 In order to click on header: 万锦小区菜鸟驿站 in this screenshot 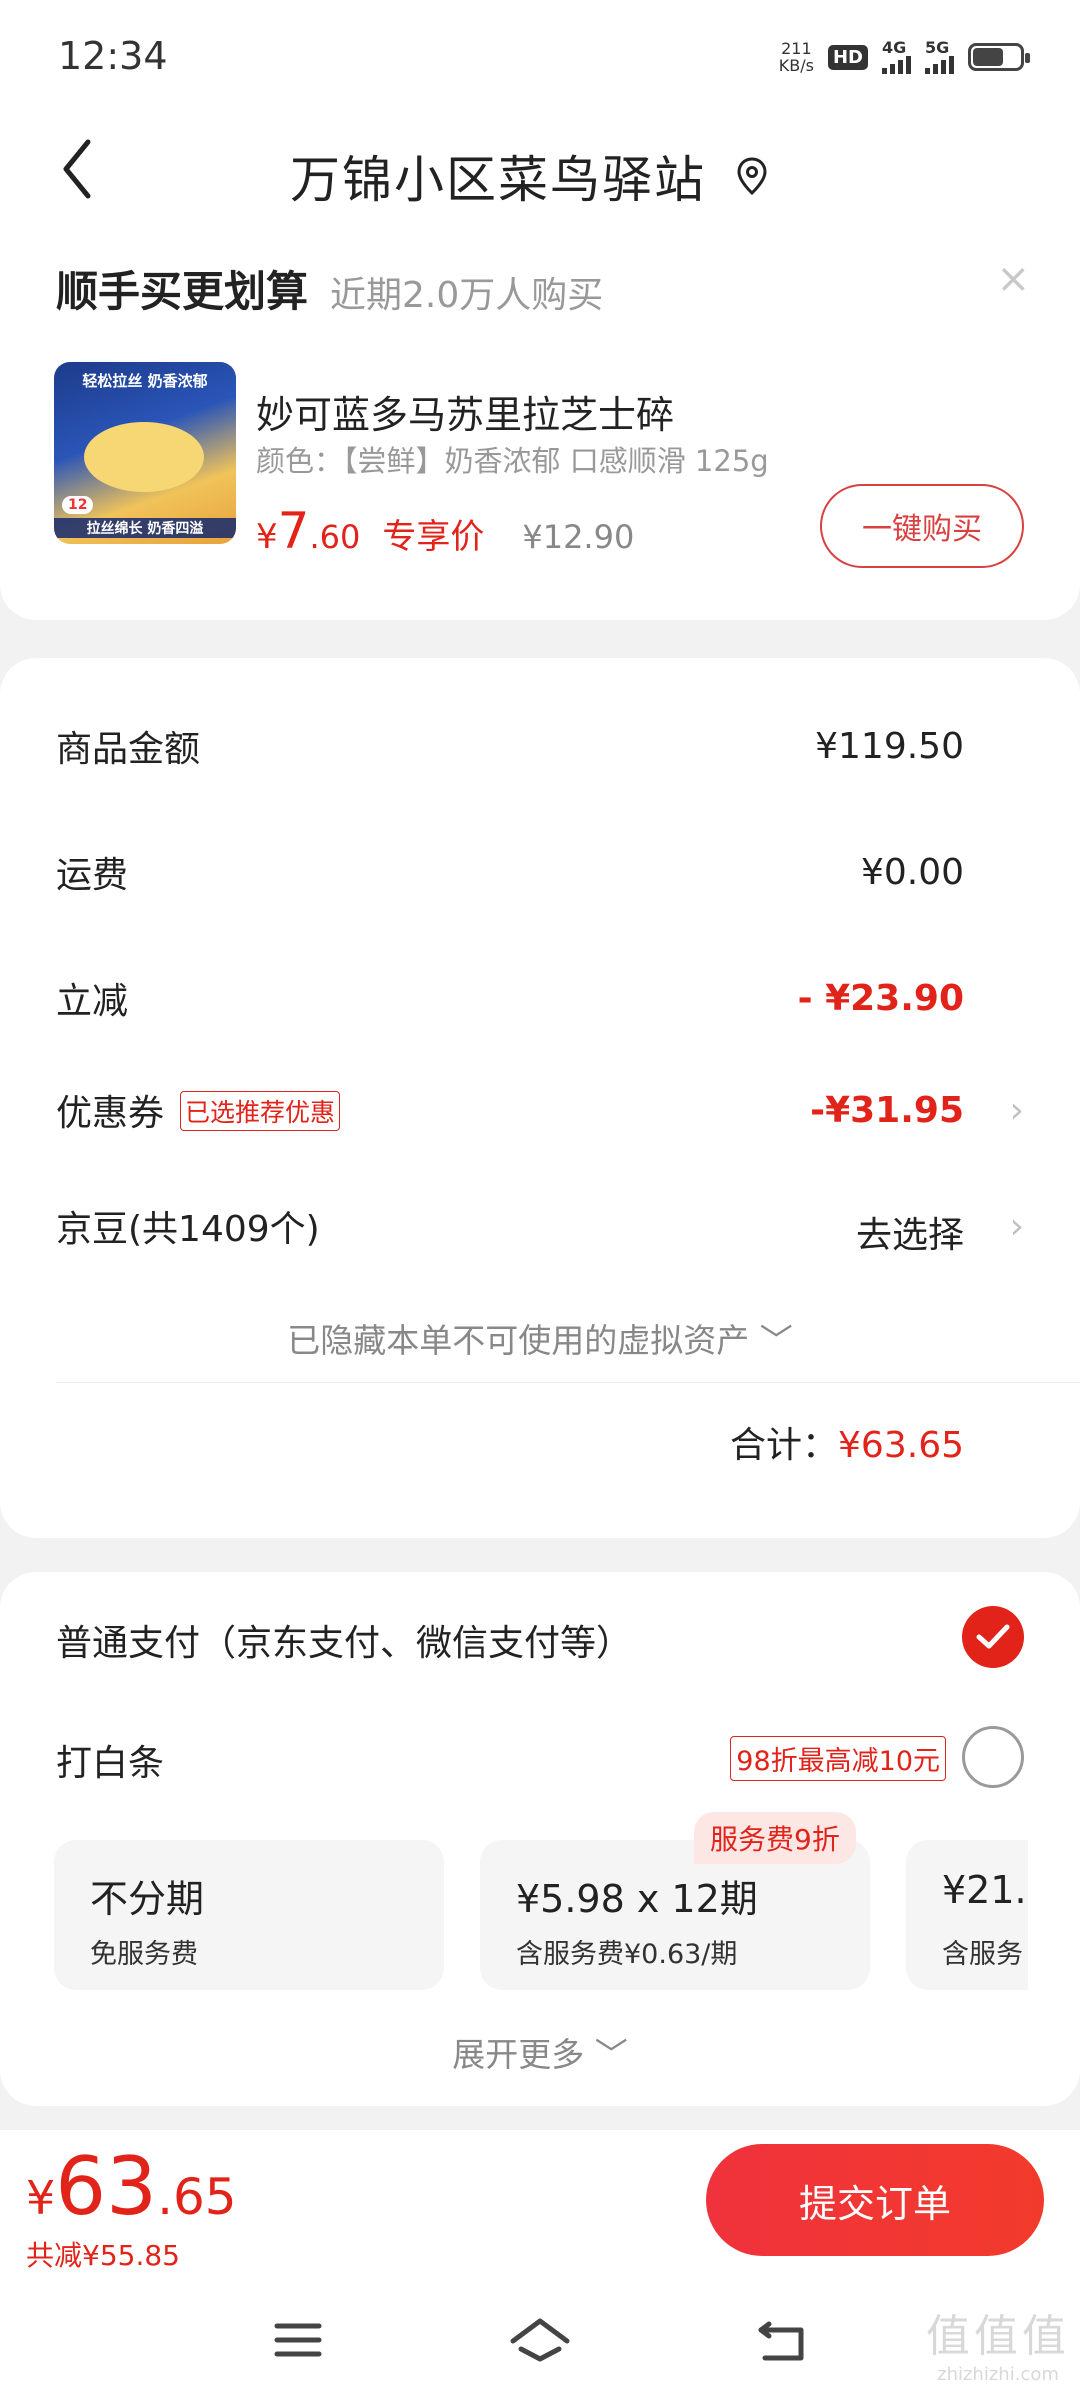, I will do `click(540, 175)`.